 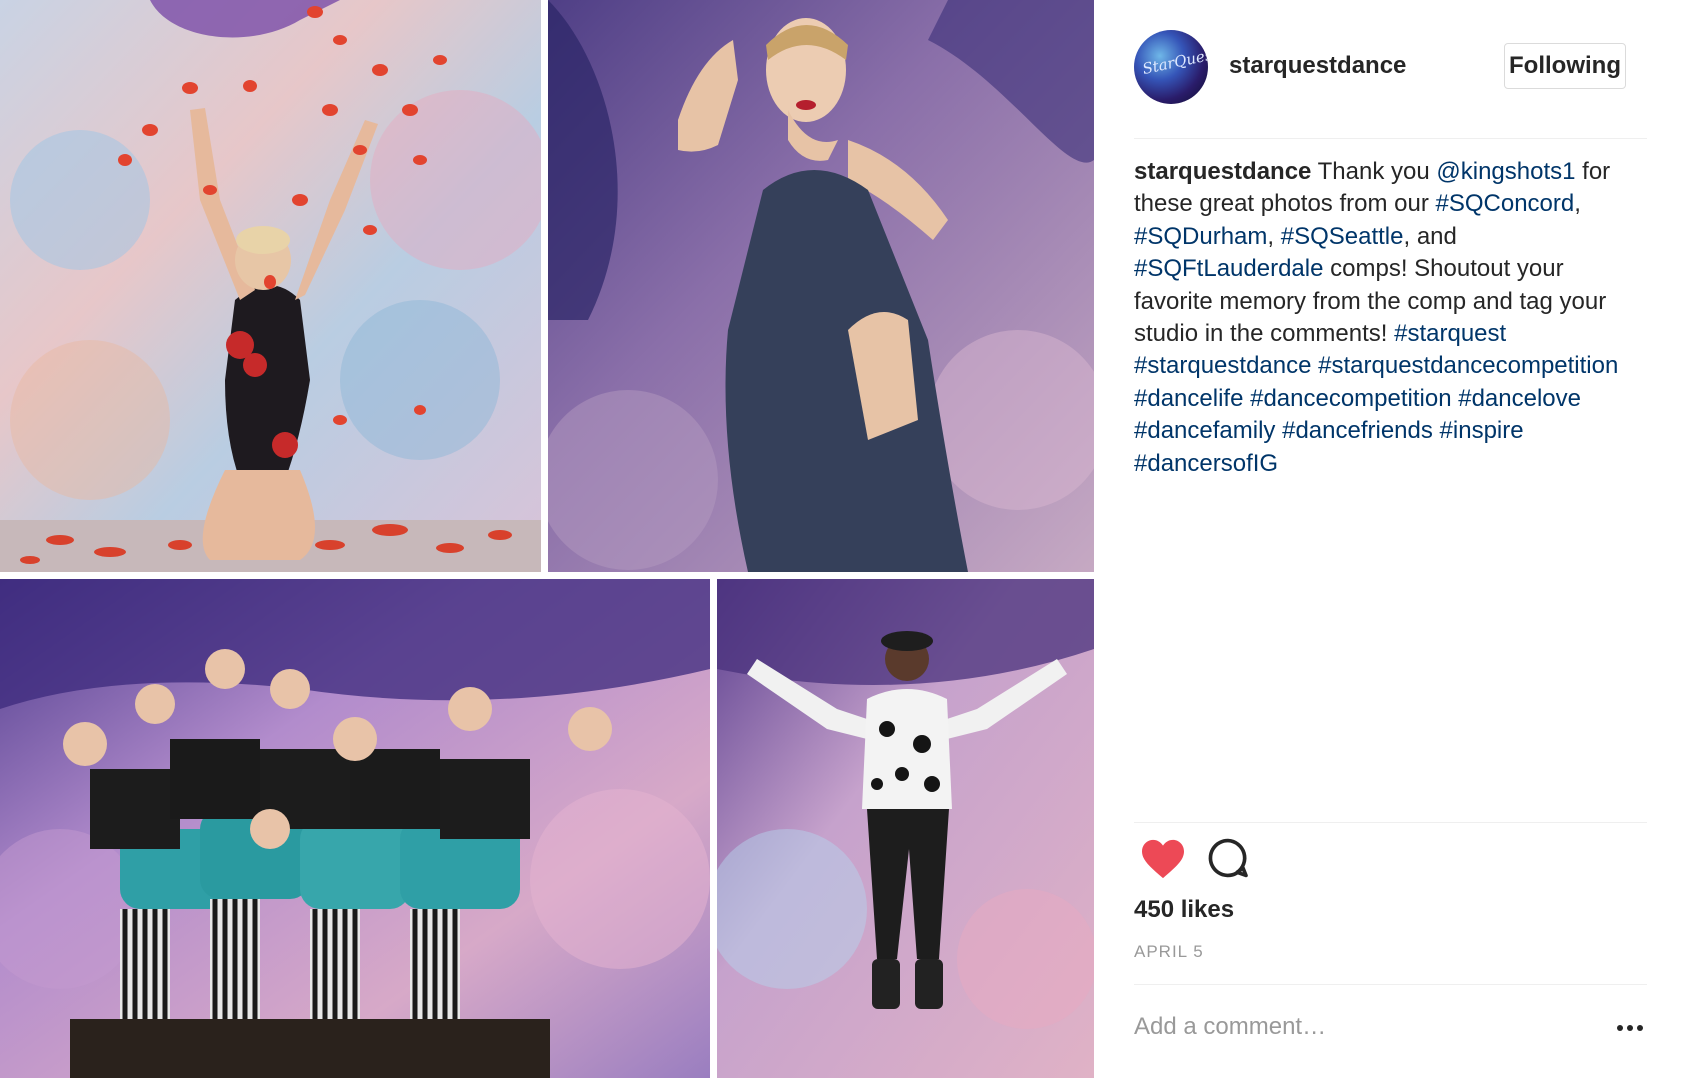 I want to click on hashtag-link: #dancecompetition, so click(x=1350, y=398).